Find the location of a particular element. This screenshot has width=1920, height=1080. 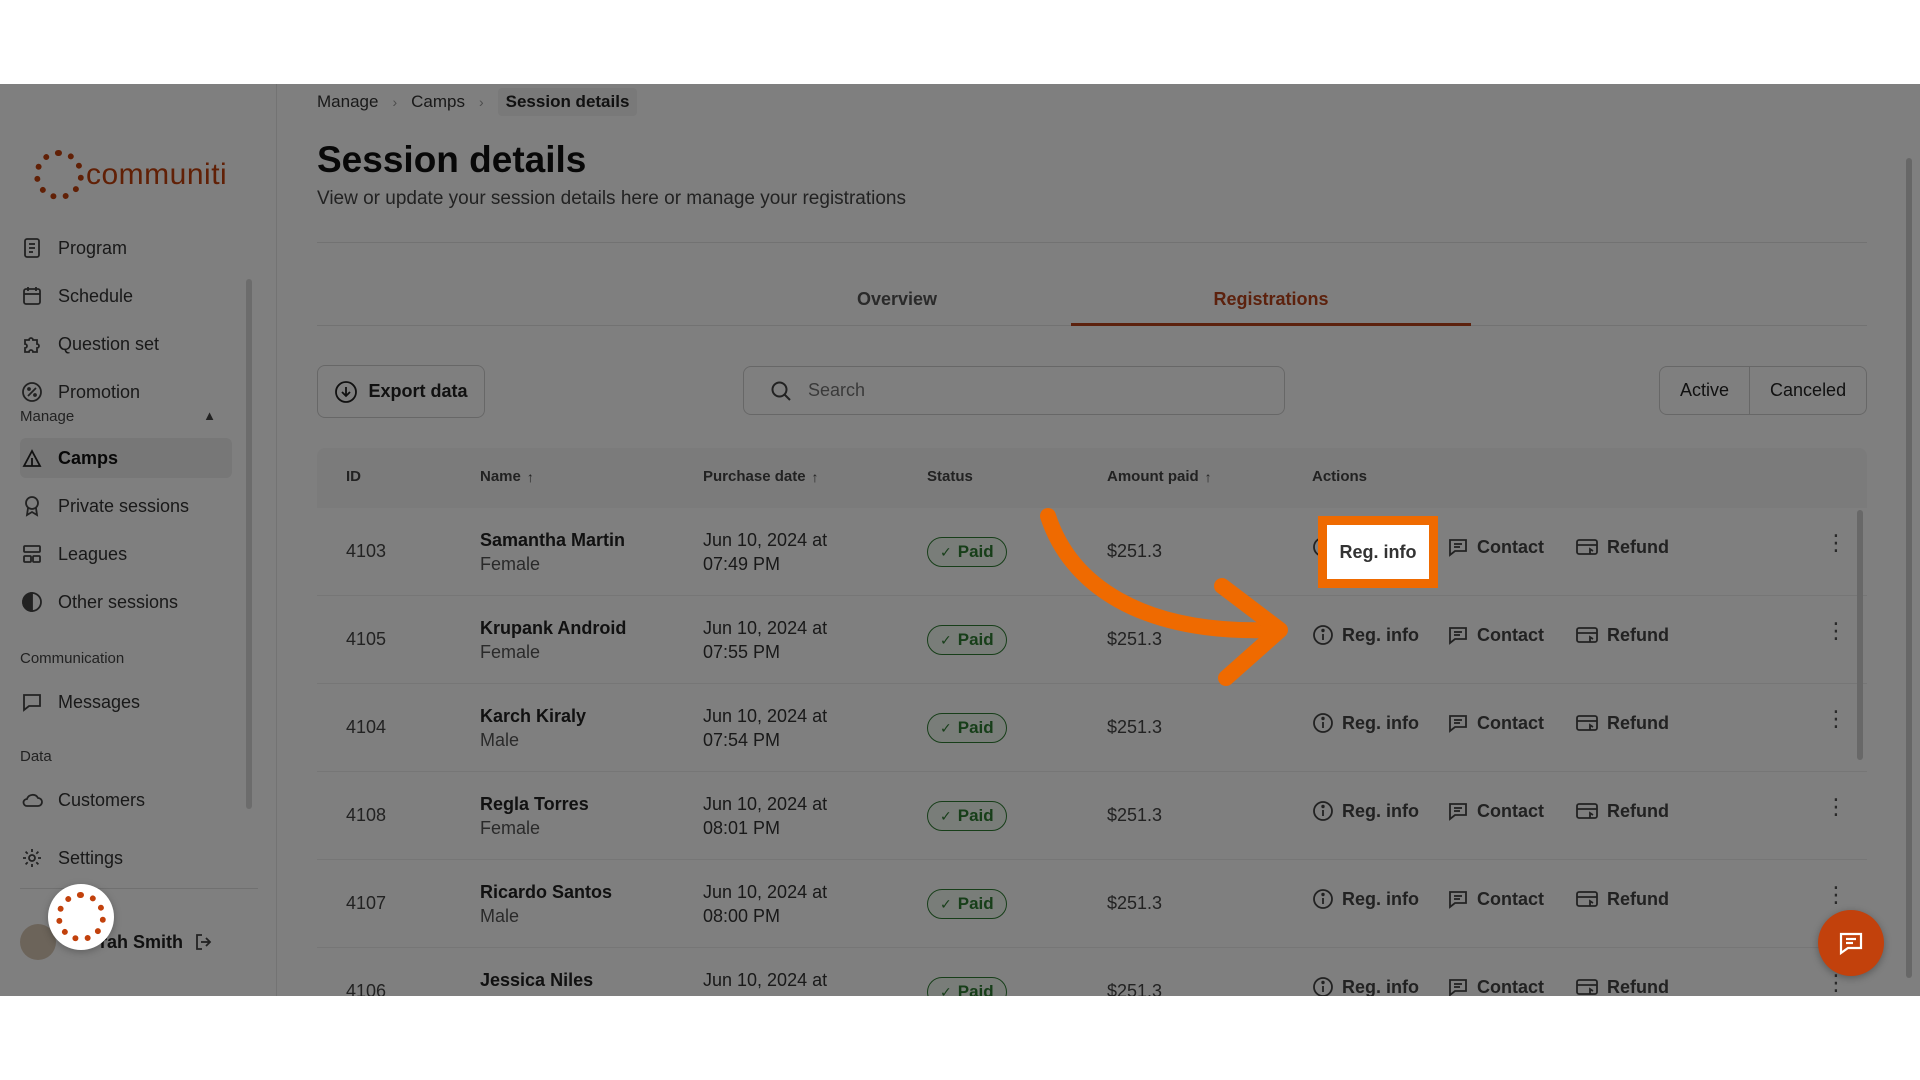

sidebar-item-settings: Settings is located at coordinates (126, 858).